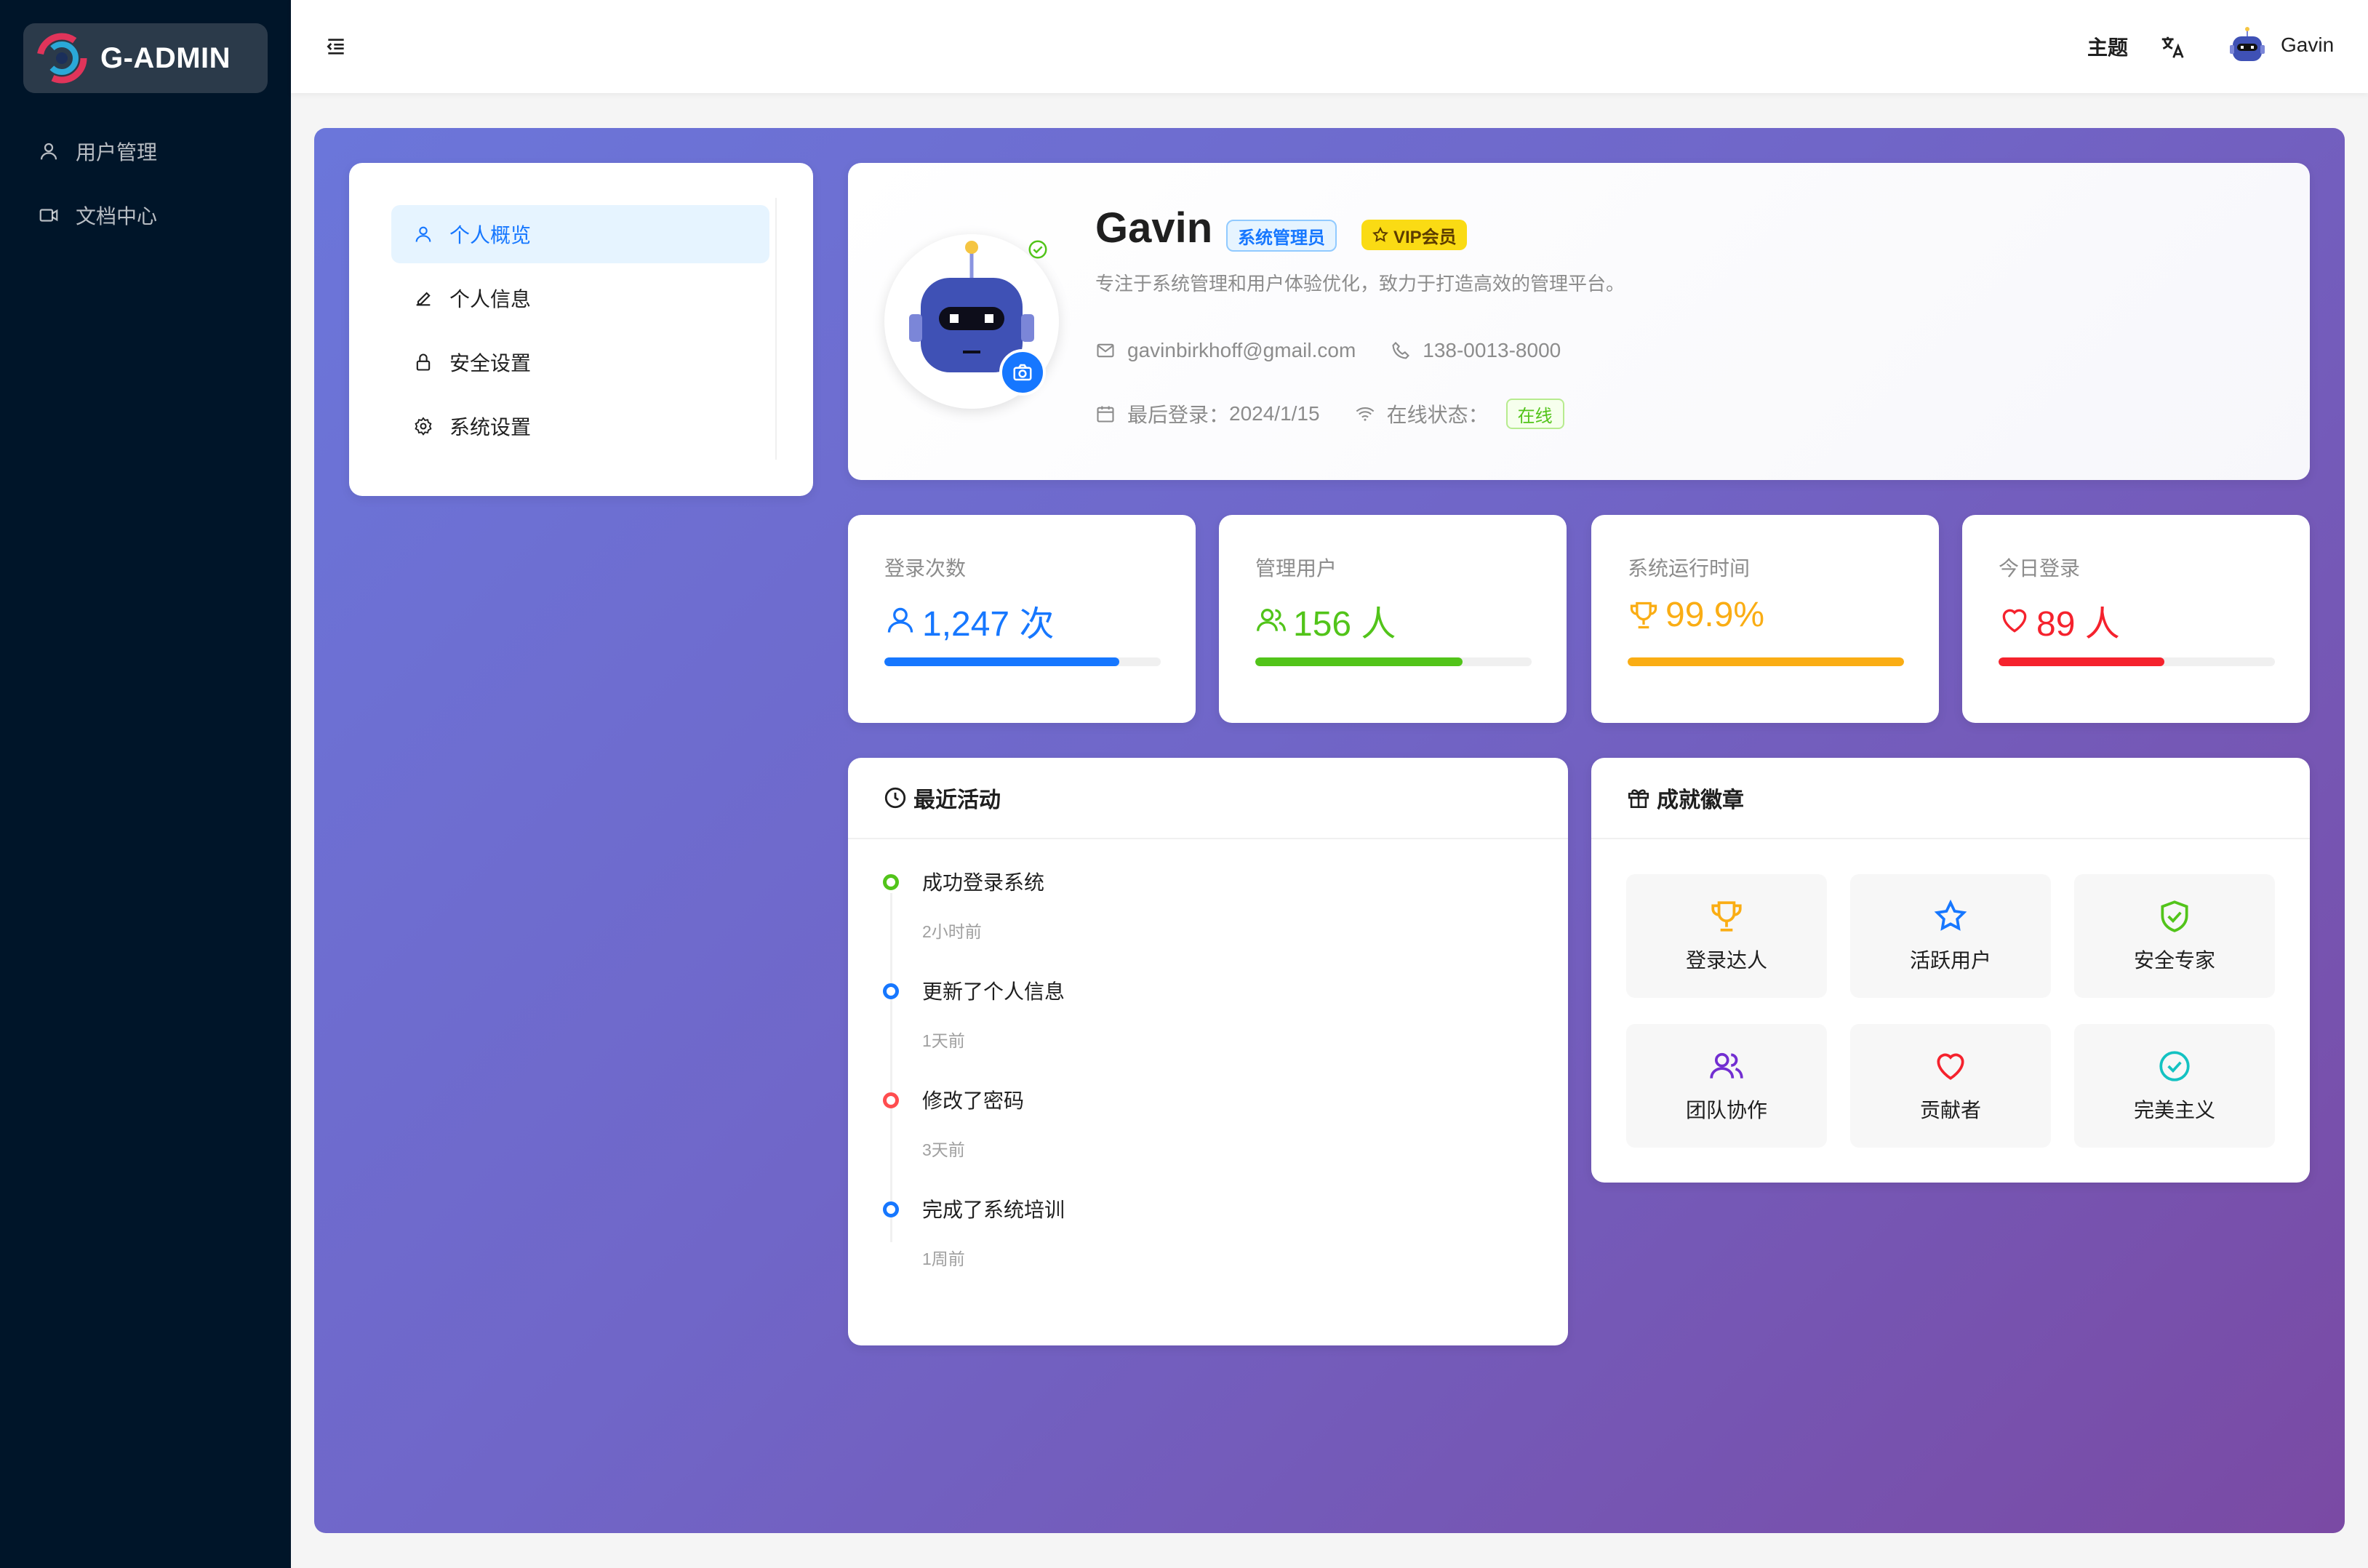 Image resolution: width=2368 pixels, height=1568 pixels. What do you see at coordinates (1715, 615) in the screenshot?
I see `stat-value-text: 99.9%` at bounding box center [1715, 615].